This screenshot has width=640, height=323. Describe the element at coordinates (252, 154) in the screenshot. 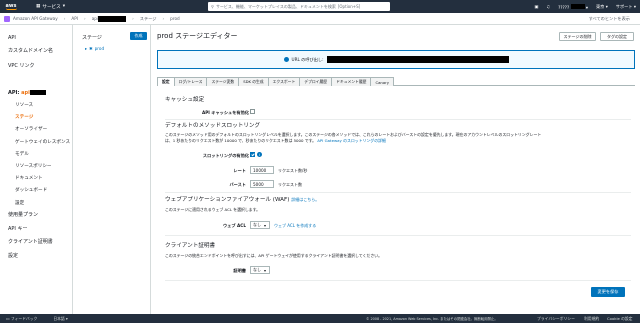

I see `enable-throttling-checkbox` at that location.